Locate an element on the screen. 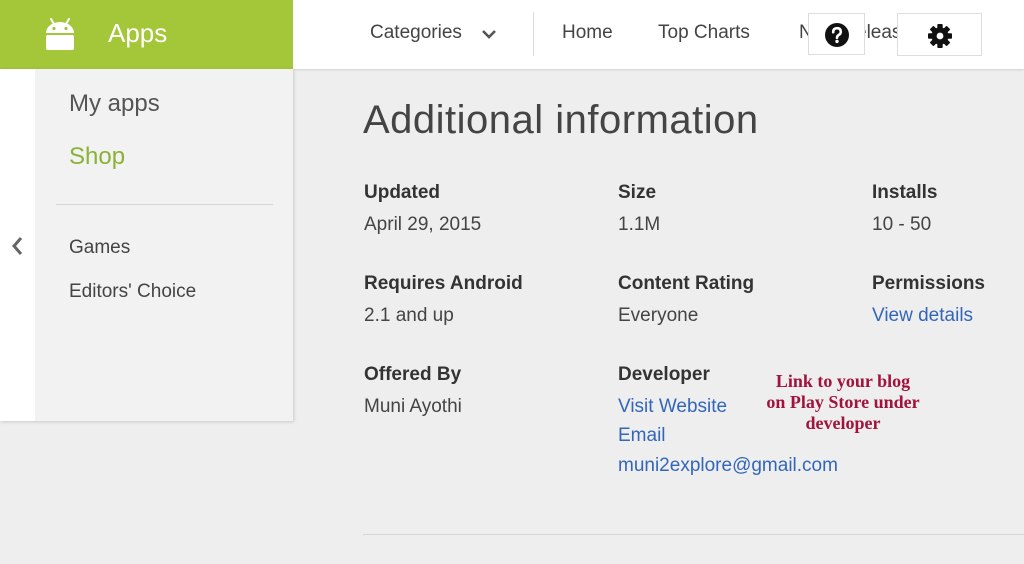  section-divider is located at coordinates (693, 534).